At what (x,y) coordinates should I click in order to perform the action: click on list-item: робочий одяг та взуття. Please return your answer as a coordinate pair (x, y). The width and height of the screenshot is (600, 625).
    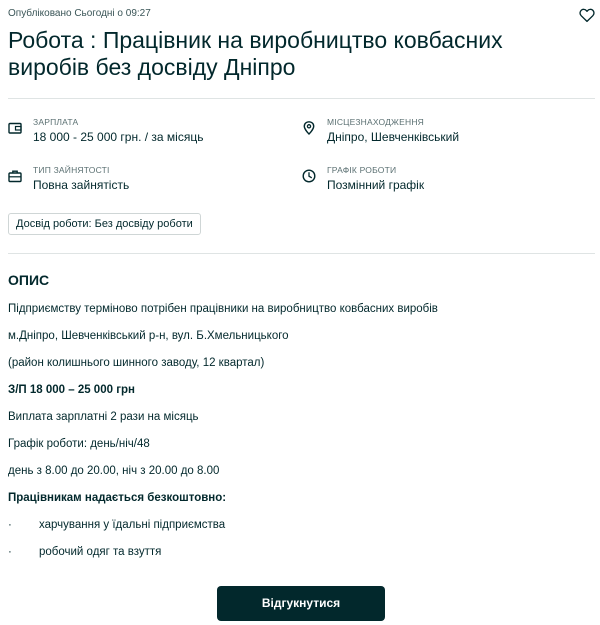
    Looking at the image, I should click on (100, 552).